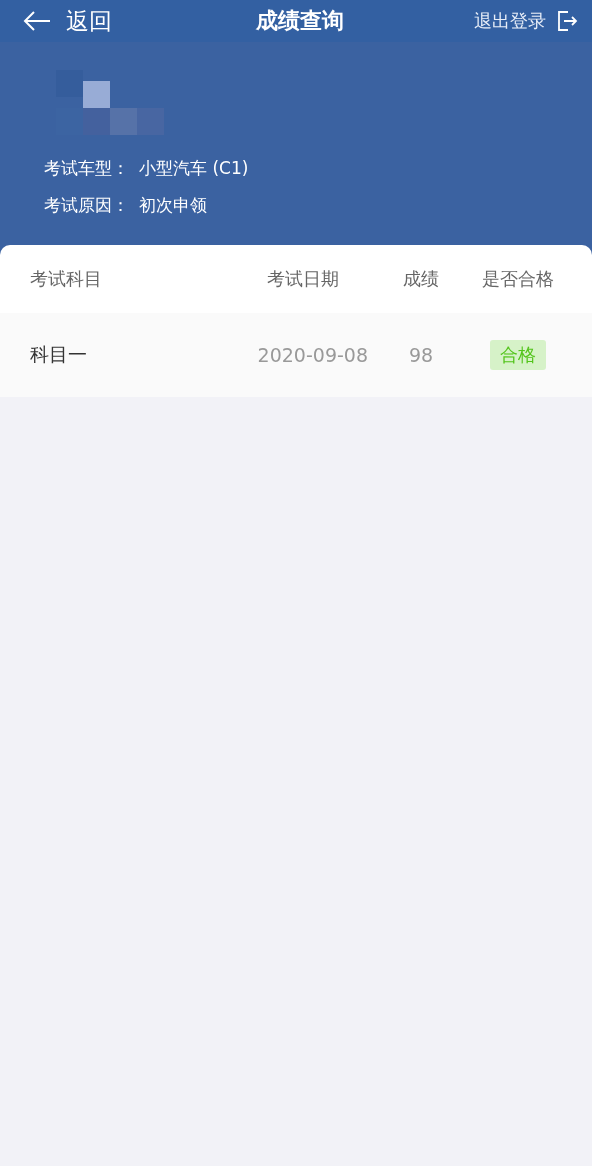 Image resolution: width=592 pixels, height=1166 pixels. I want to click on column-header: 考试科目, so click(66, 279).